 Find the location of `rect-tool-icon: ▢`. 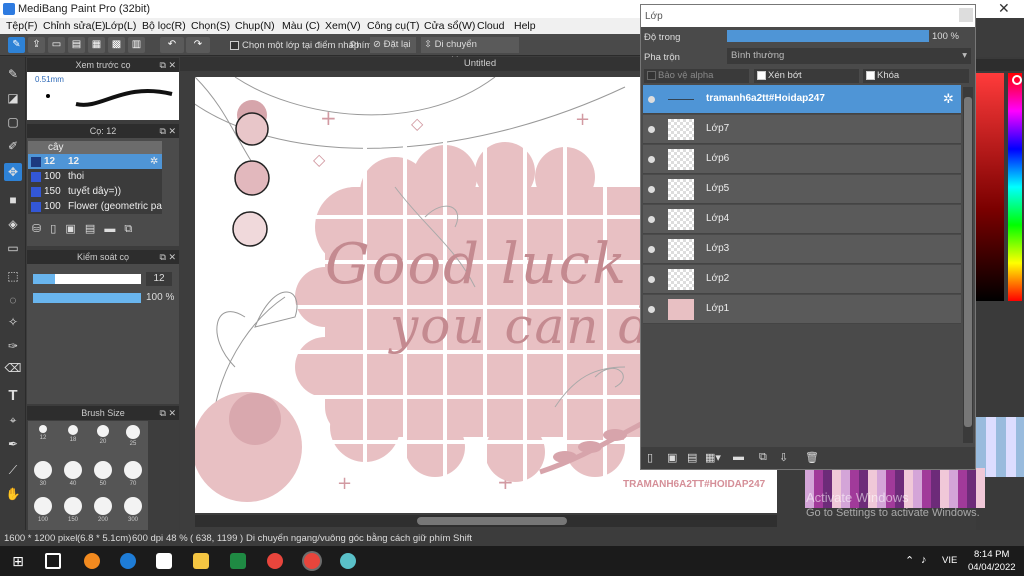

rect-tool-icon: ▢ is located at coordinates (13, 122).